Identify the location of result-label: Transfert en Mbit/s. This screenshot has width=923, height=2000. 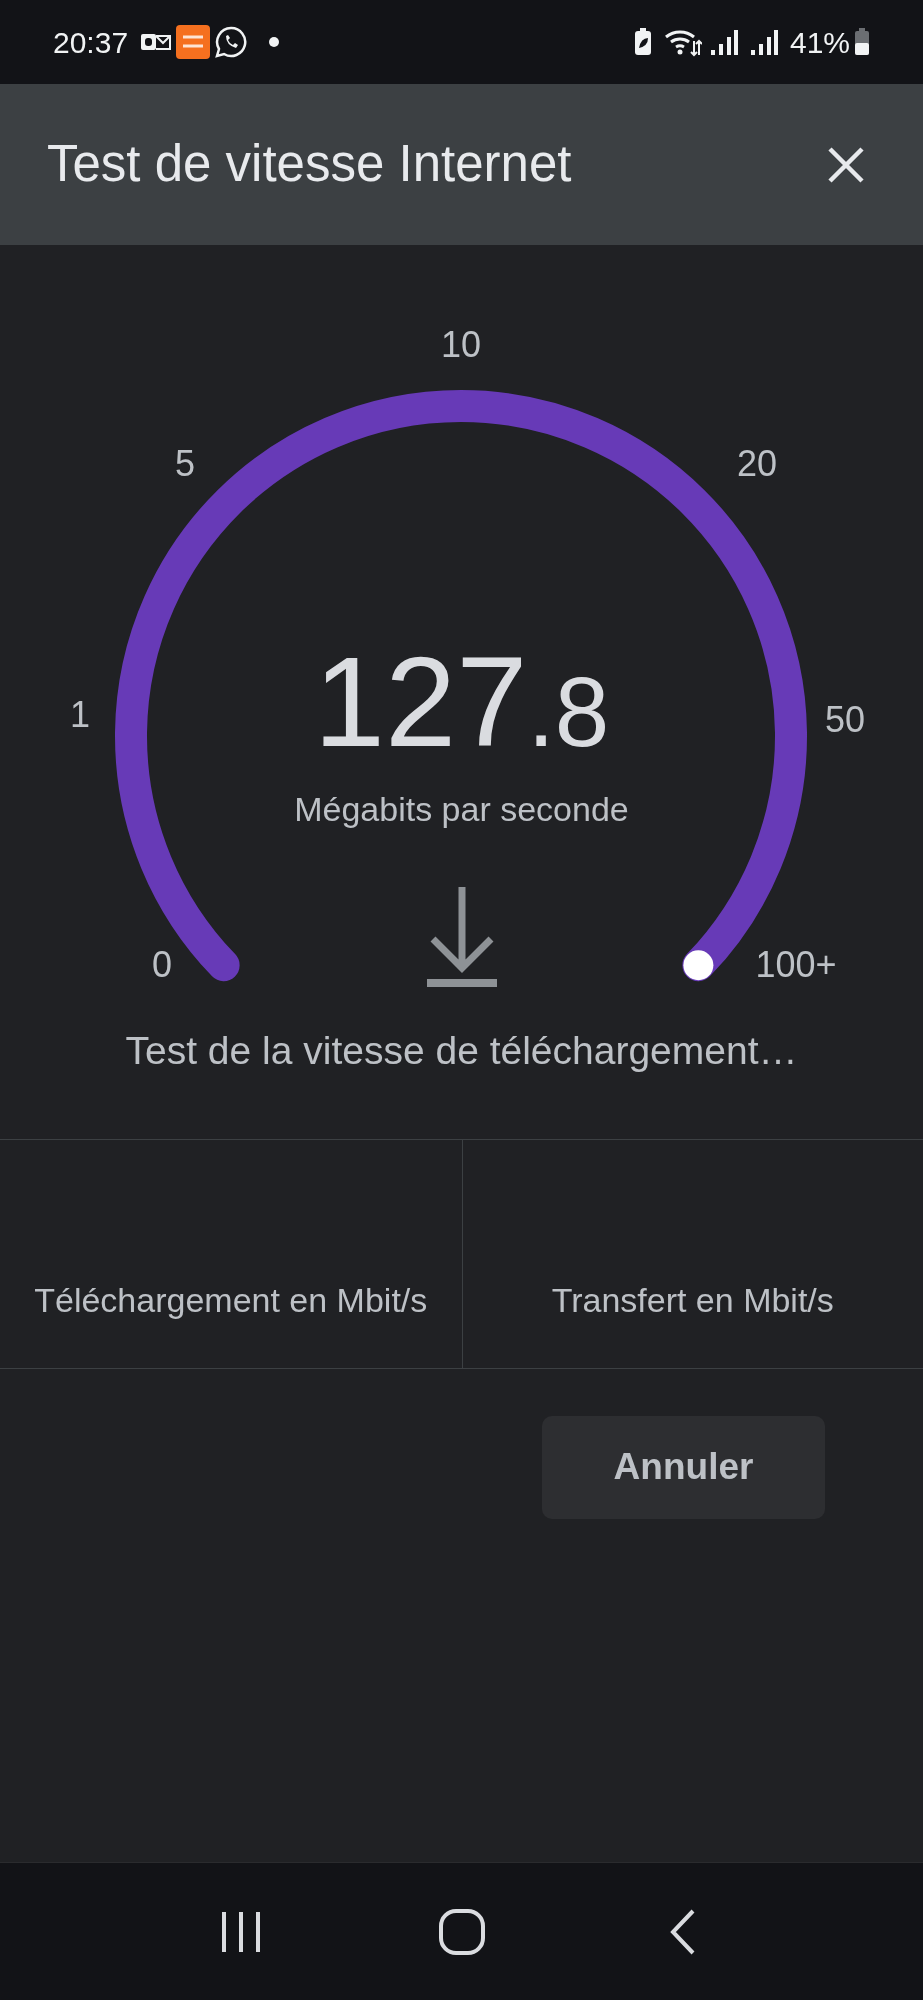
(692, 1300).